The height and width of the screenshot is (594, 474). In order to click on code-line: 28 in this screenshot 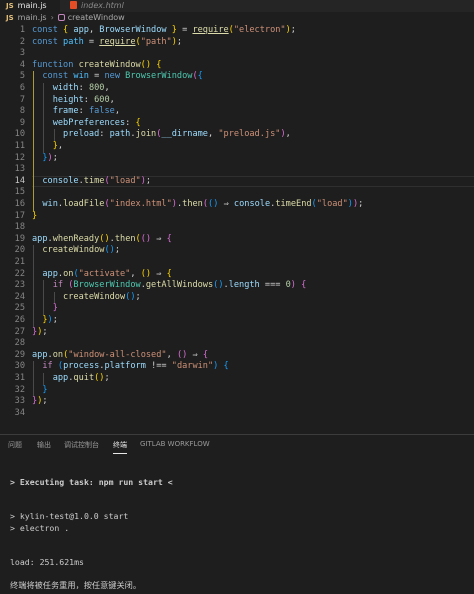, I will do `click(237, 344)`.